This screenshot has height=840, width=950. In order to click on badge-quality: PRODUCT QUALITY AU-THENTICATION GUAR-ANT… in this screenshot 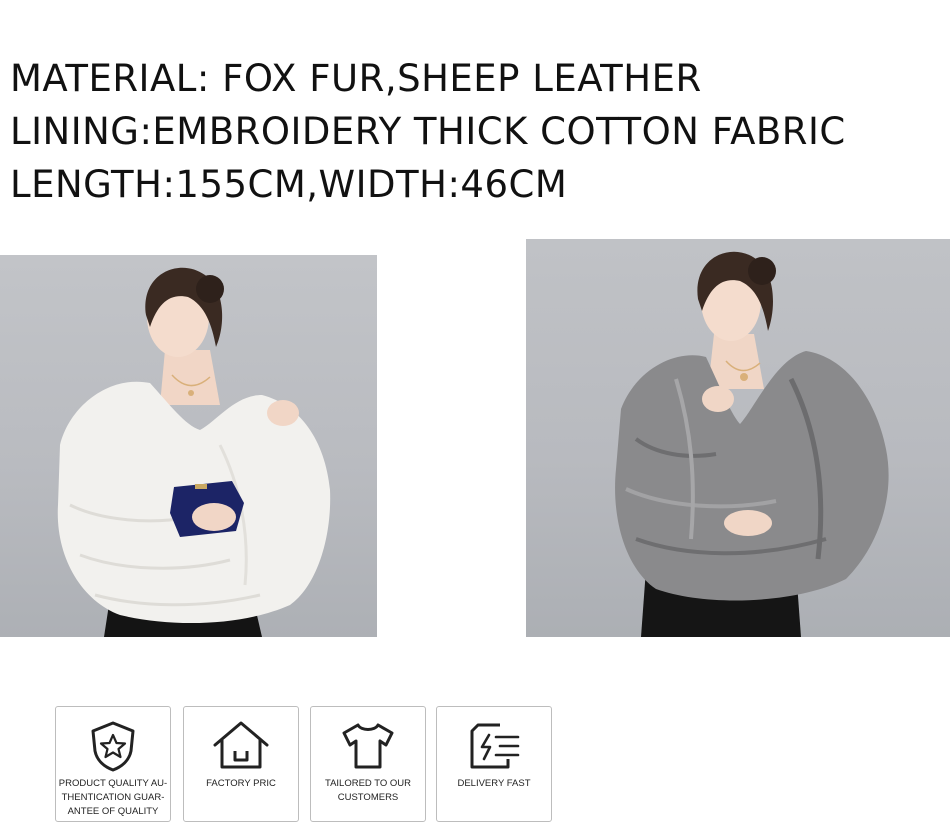, I will do `click(113, 764)`.